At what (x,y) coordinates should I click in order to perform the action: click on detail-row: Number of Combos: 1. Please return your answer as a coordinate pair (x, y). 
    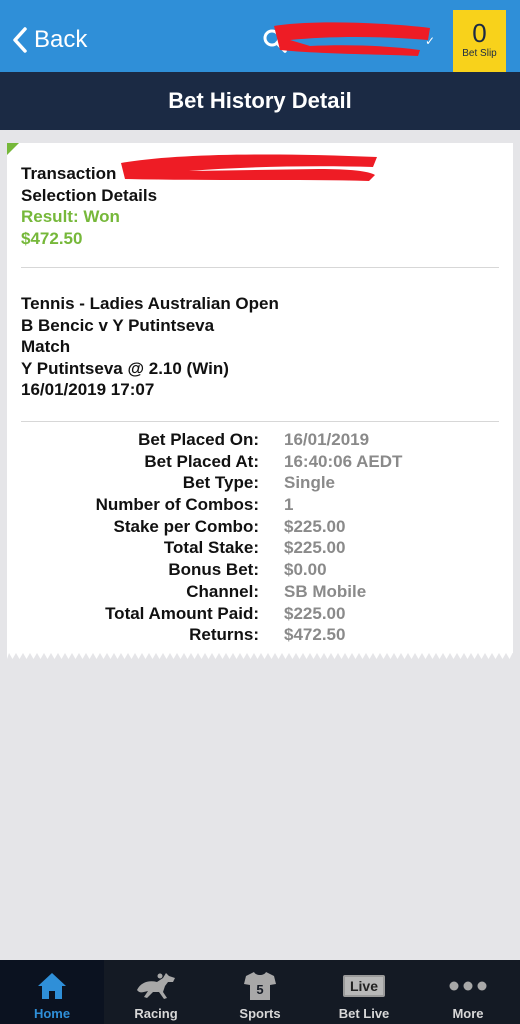
    Looking at the image, I should click on (260, 505).